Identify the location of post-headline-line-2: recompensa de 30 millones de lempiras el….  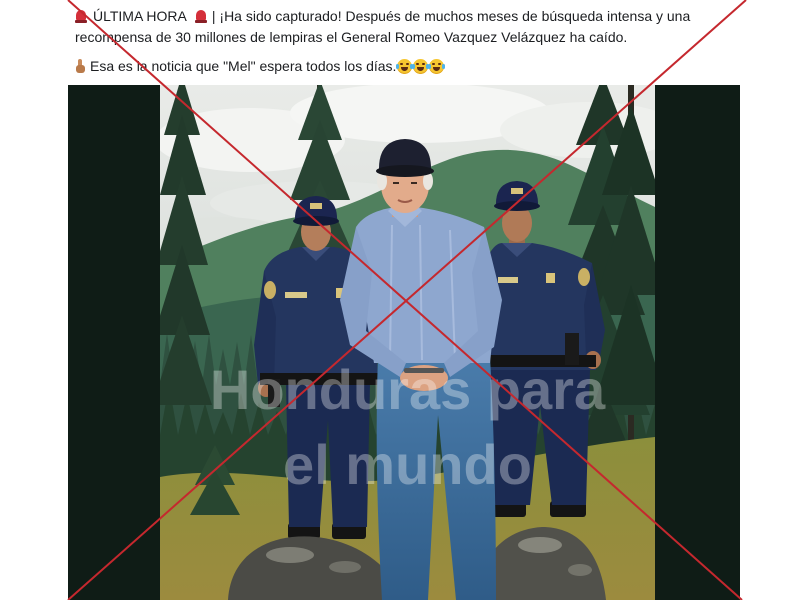
(351, 37).